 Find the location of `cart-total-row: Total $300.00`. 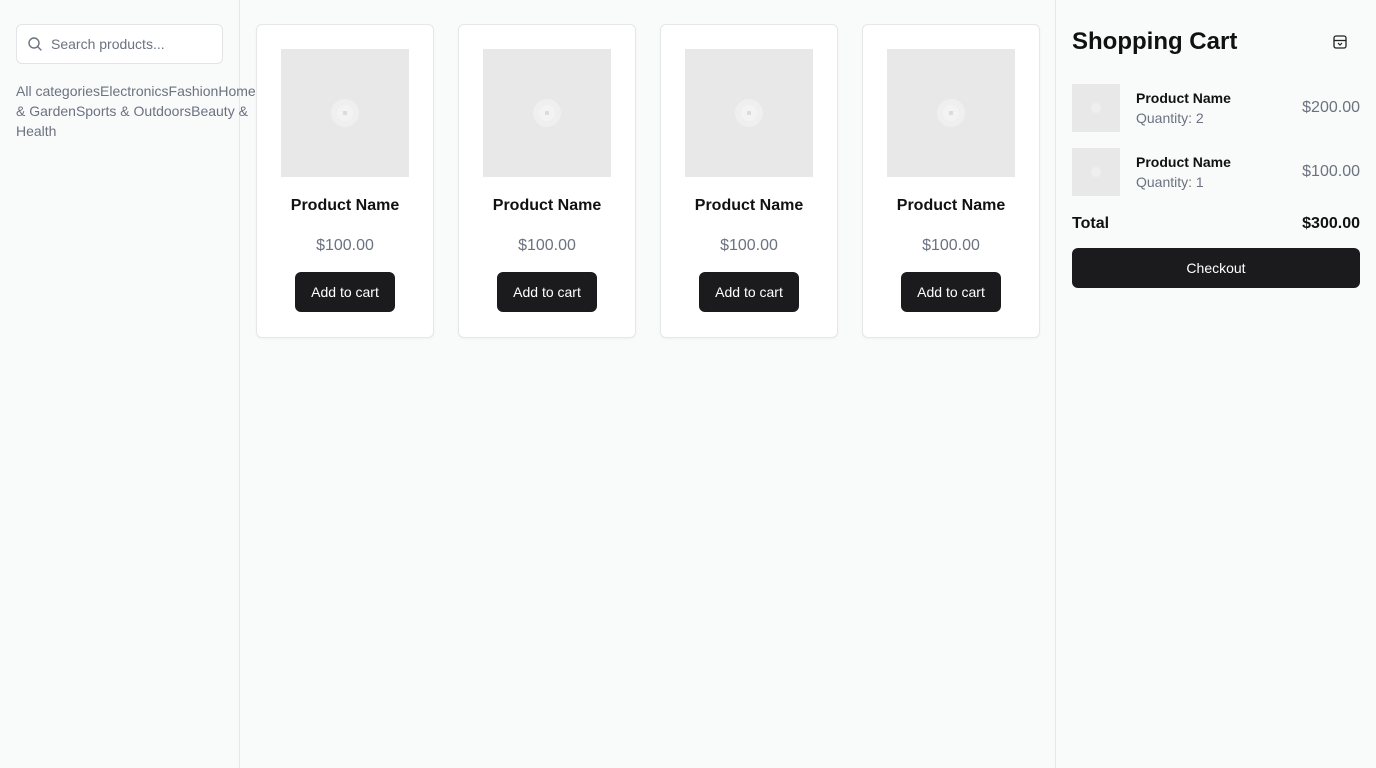

cart-total-row: Total $300.00 is located at coordinates (1216, 224).